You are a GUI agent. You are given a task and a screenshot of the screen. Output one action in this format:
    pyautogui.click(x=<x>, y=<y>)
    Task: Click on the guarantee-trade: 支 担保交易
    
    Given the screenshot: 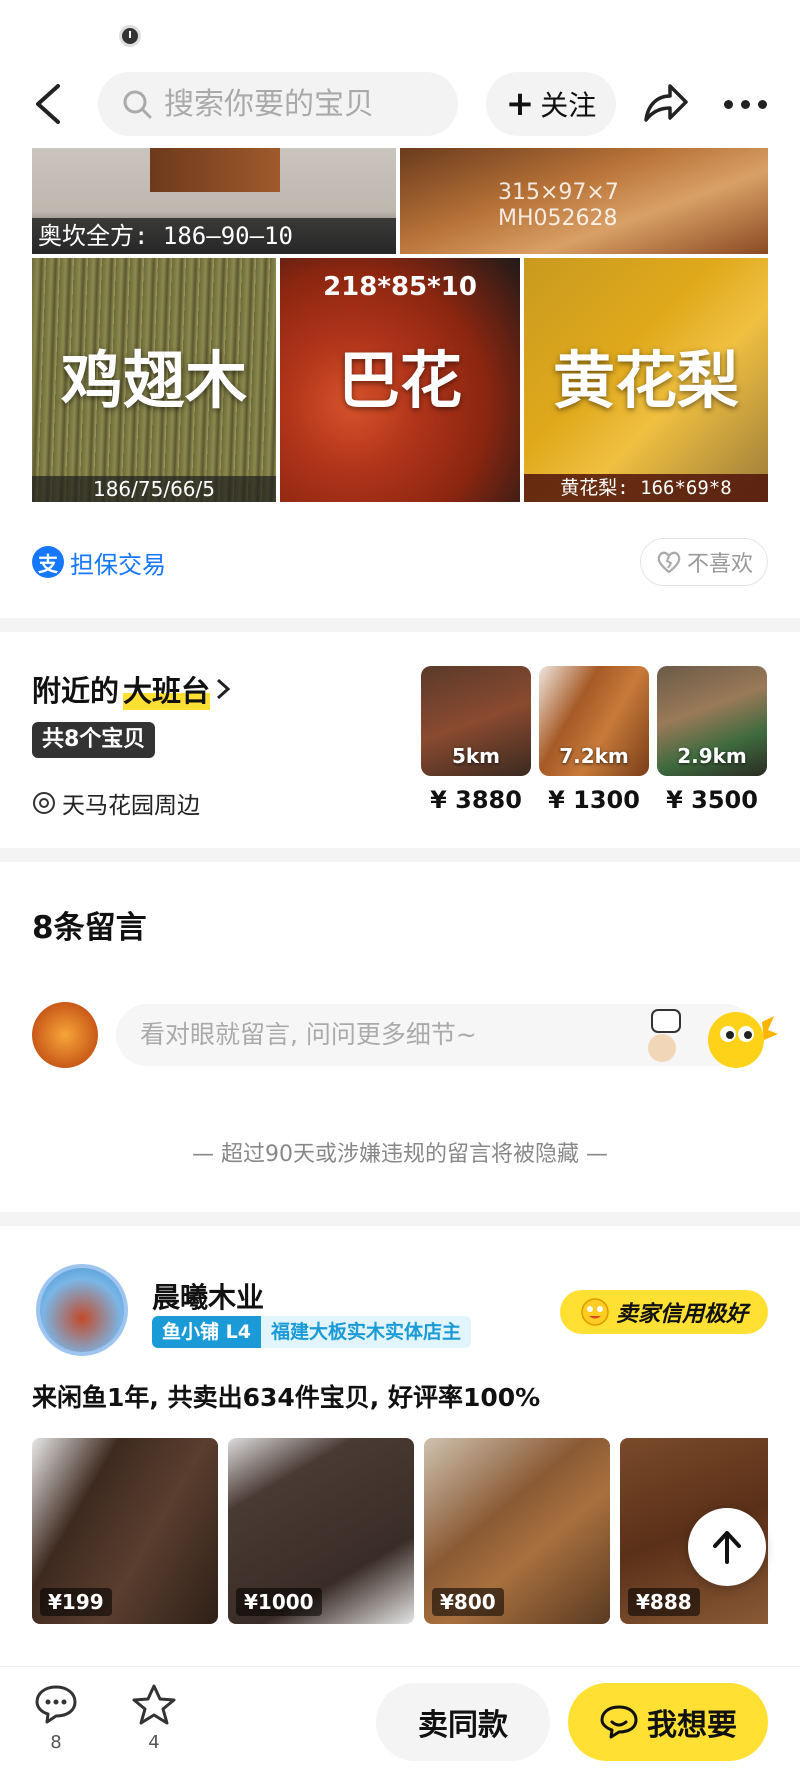 What is the action you would take?
    pyautogui.click(x=99, y=562)
    